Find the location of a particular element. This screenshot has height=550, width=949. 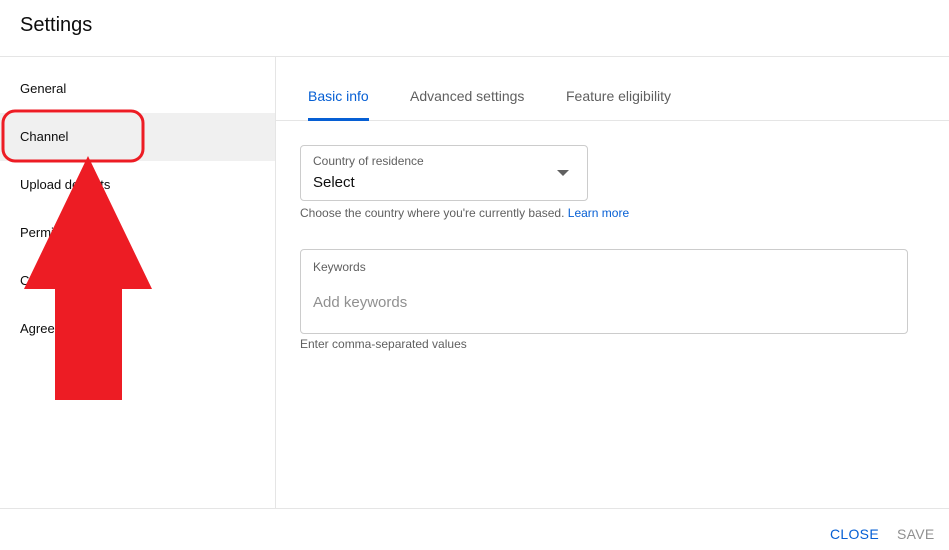

dialog-footer: CLOSE SAVE is located at coordinates (474, 529).